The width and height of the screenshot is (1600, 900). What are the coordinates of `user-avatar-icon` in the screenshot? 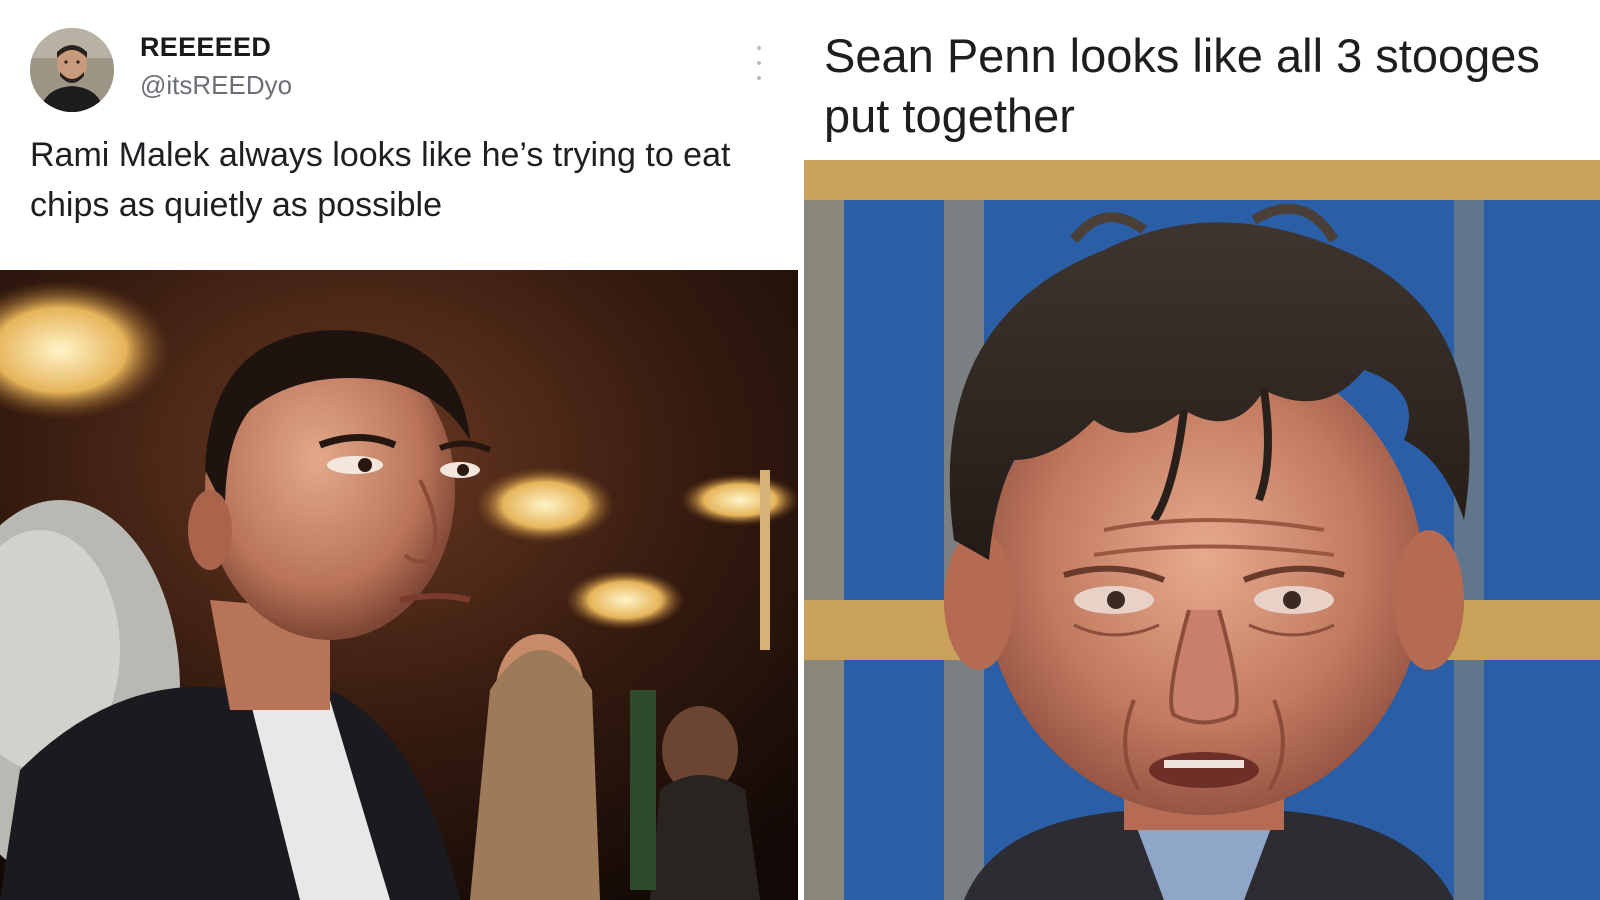 It's located at (72, 70).